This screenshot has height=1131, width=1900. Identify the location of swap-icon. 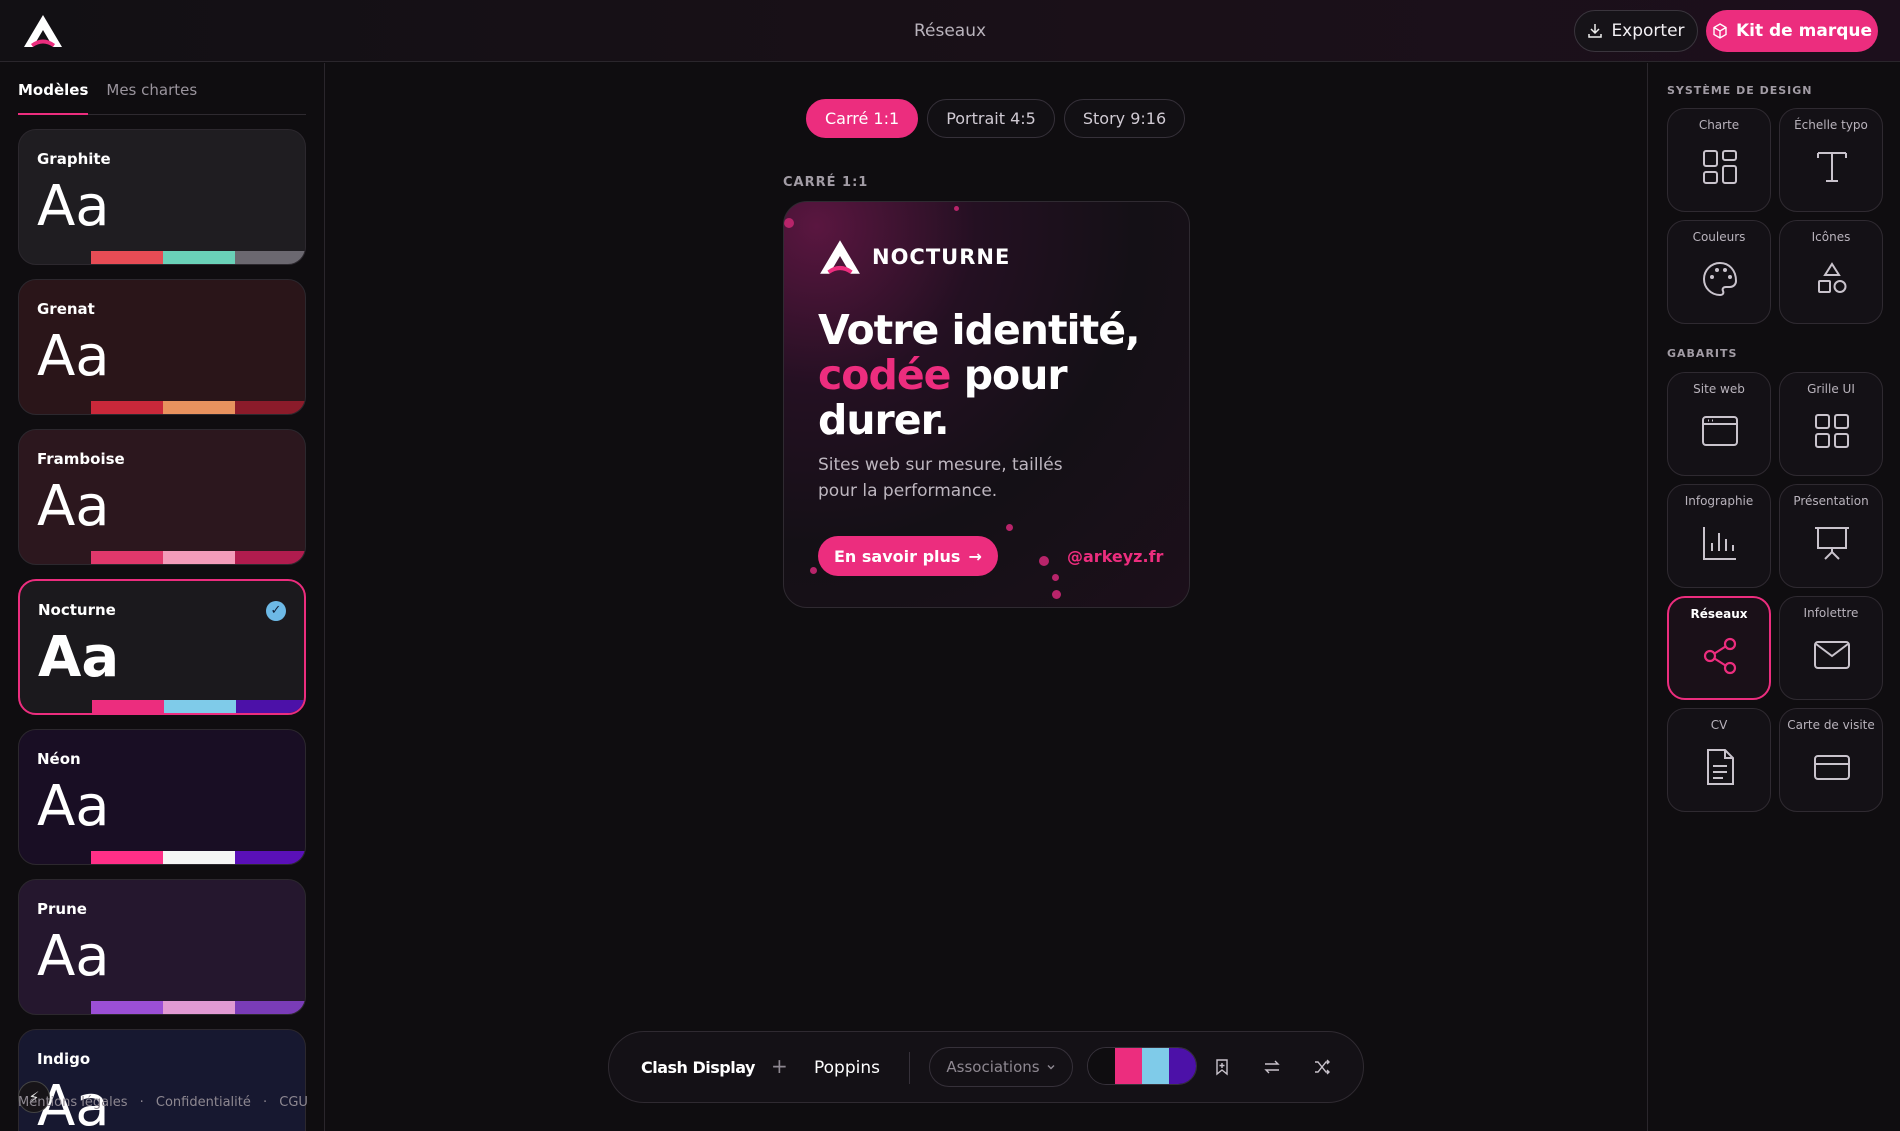
(1272, 1067).